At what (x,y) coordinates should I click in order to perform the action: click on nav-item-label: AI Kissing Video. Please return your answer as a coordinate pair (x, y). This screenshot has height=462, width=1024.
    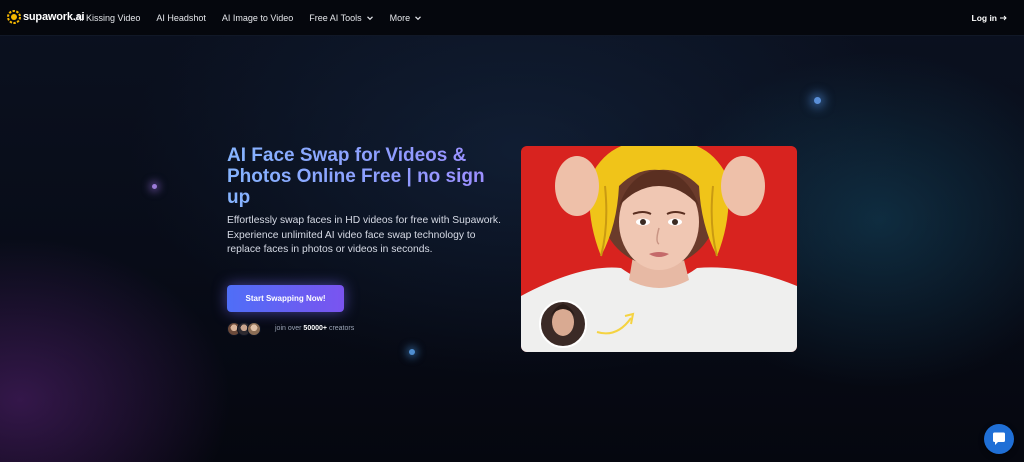
    Looking at the image, I should click on (108, 18).